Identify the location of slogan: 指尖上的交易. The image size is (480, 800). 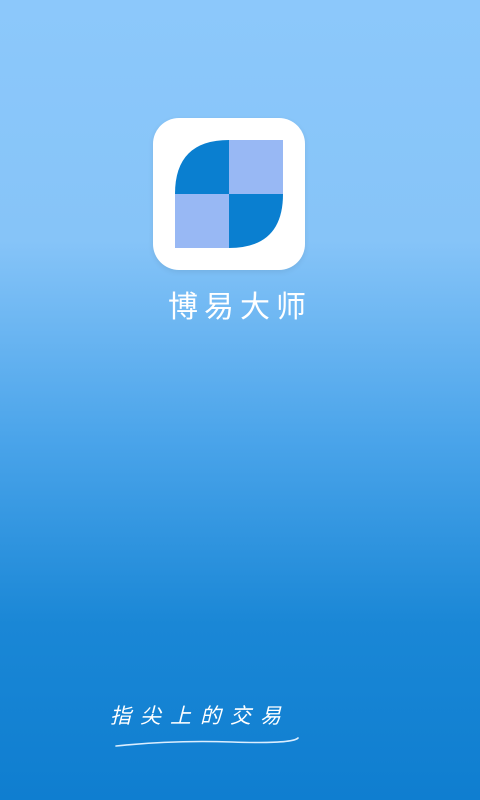
(200, 716).